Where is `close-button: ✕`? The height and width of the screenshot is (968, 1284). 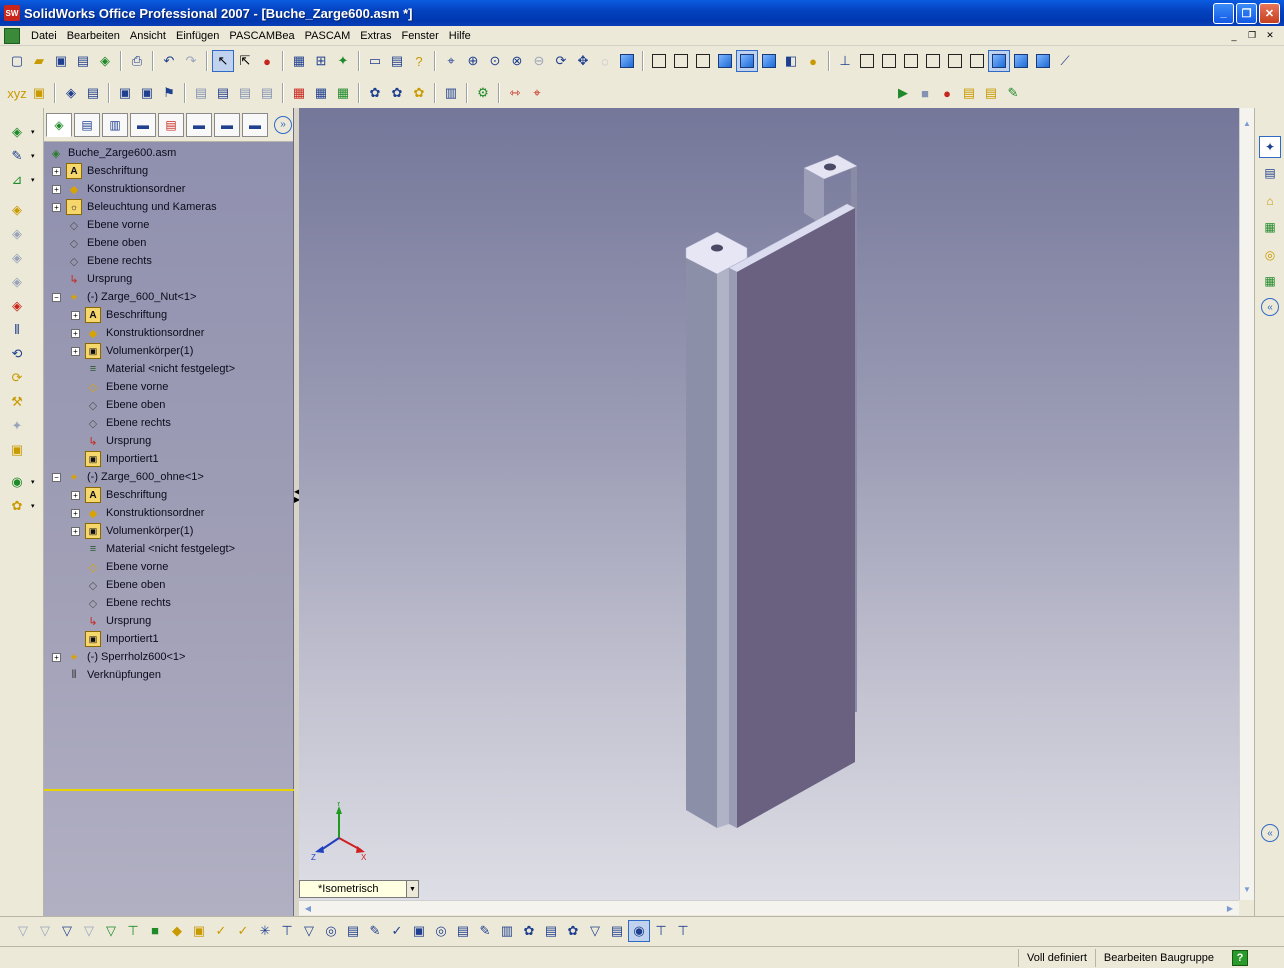
close-button: ✕ is located at coordinates (1269, 13).